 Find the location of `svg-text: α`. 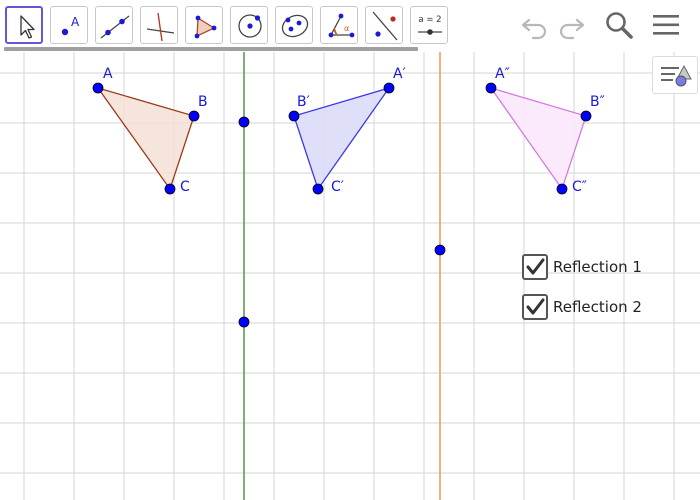

svg-text: α is located at coordinates (346, 28).